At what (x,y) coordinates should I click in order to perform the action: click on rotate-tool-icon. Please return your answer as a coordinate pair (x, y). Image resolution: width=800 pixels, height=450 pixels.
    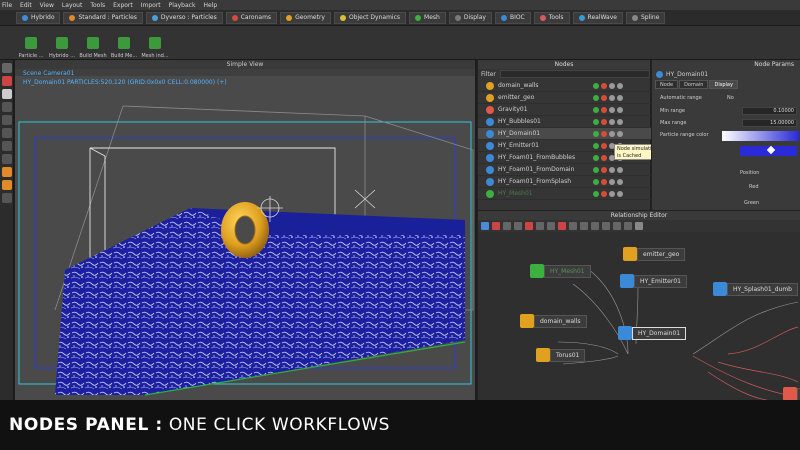
    Looking at the image, I should click on (7, 94).